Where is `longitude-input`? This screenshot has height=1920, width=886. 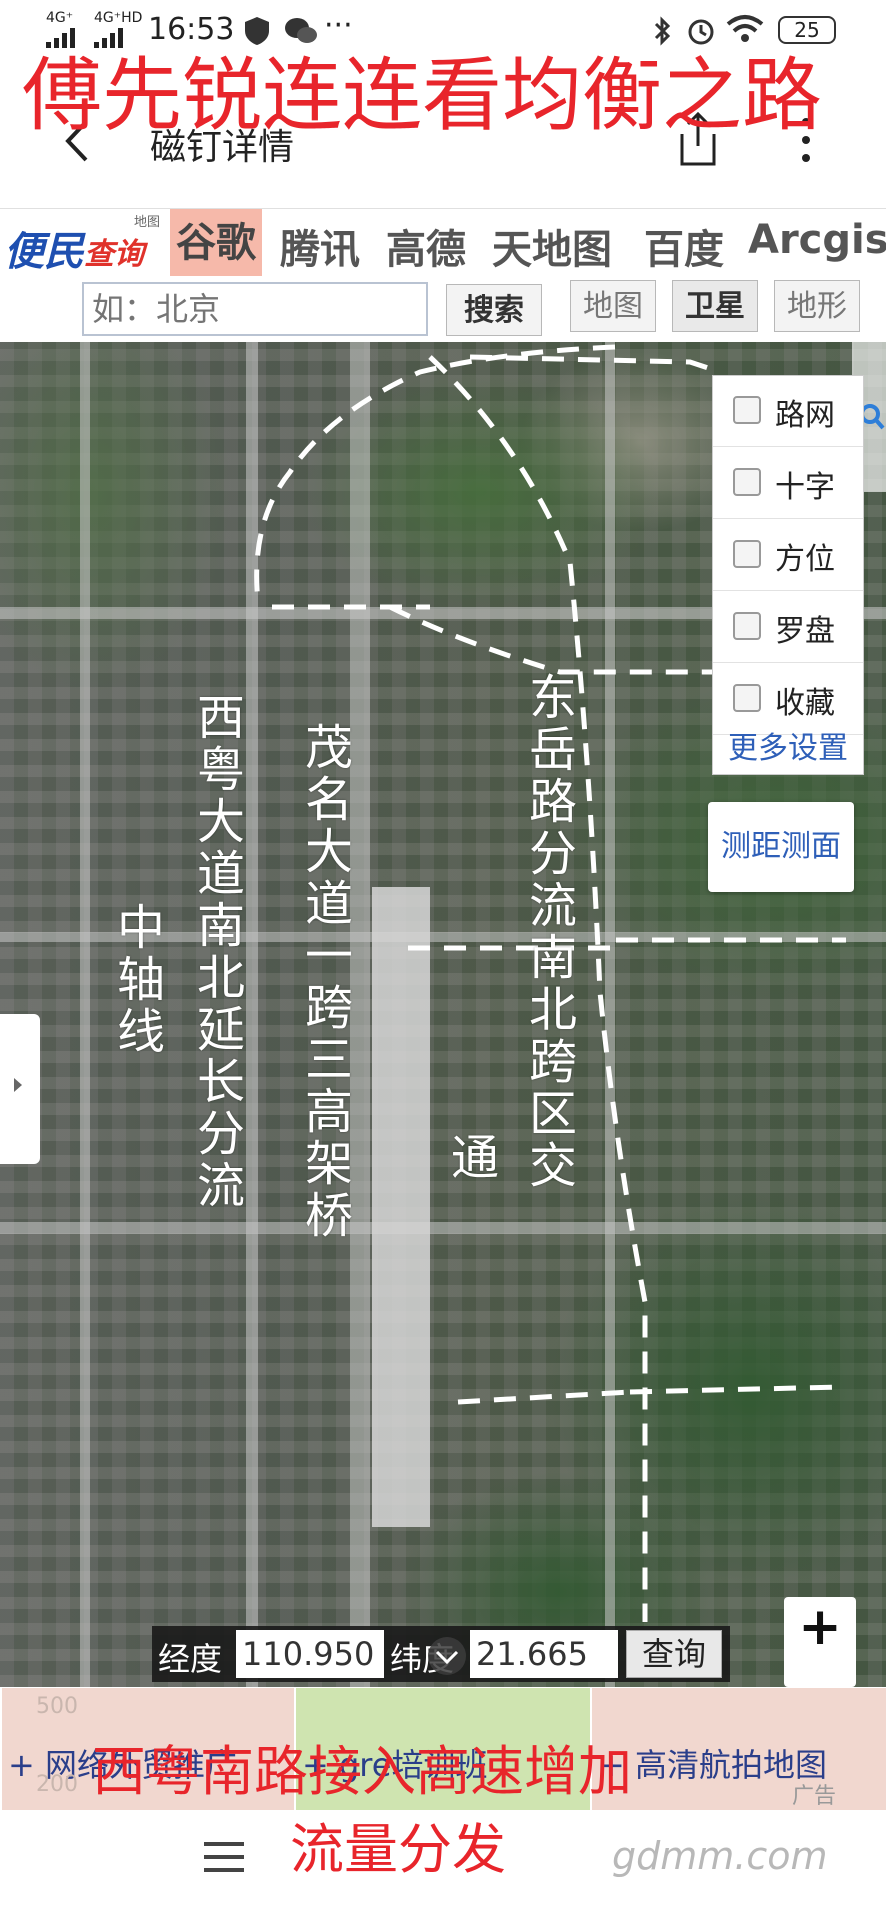
longitude-input is located at coordinates (310, 1654).